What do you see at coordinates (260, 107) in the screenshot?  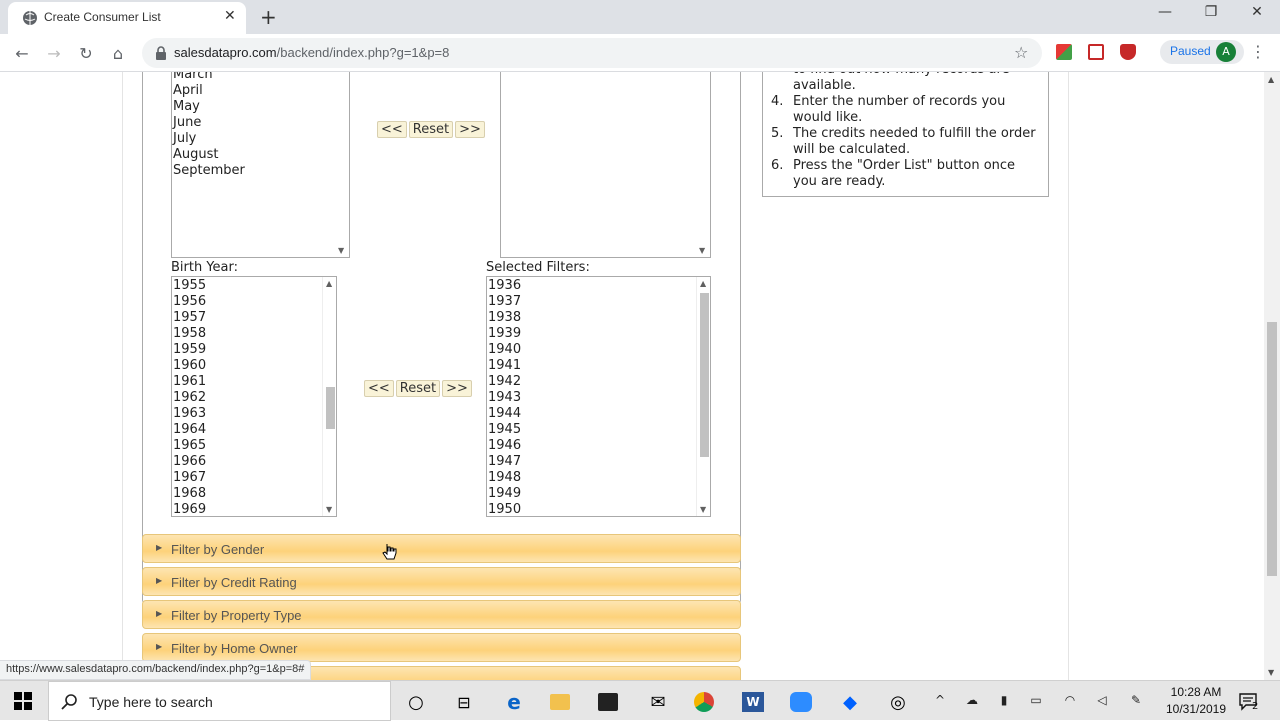 I see `month-option: May` at bounding box center [260, 107].